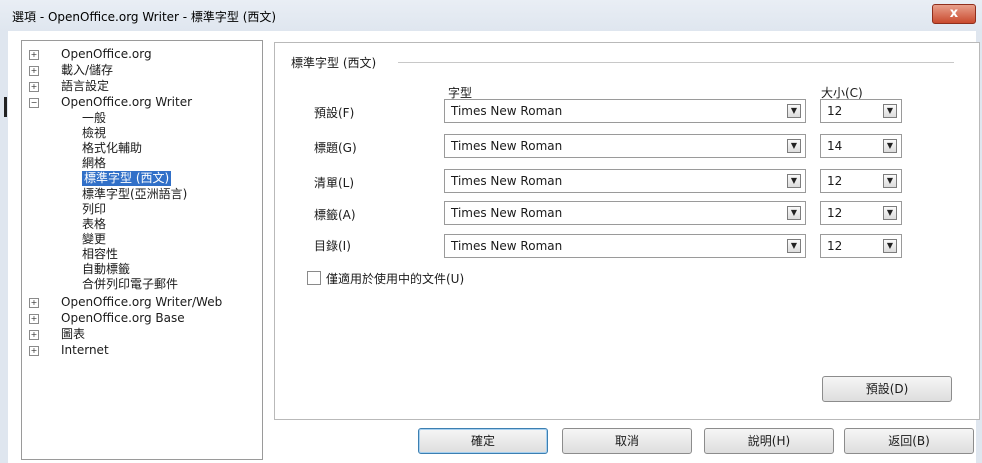 The height and width of the screenshot is (463, 982). Describe the element at coordinates (112, 148) in the screenshot. I see `tree-item-label: 格式化輔助` at that location.